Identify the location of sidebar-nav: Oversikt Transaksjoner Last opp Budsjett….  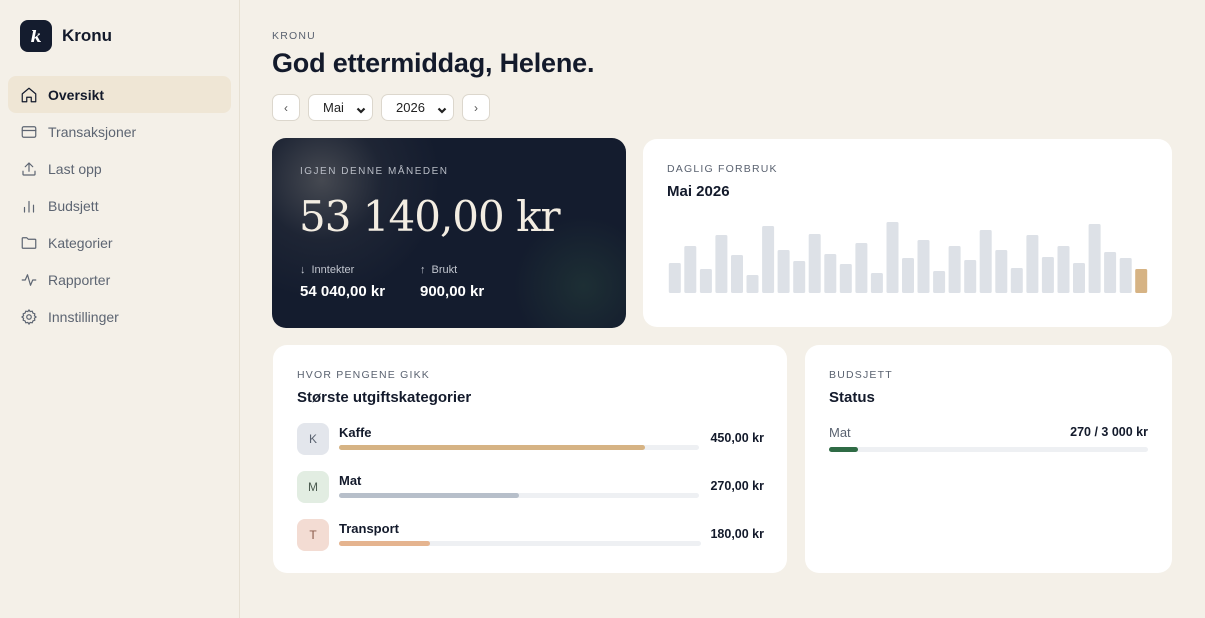
(119, 205).